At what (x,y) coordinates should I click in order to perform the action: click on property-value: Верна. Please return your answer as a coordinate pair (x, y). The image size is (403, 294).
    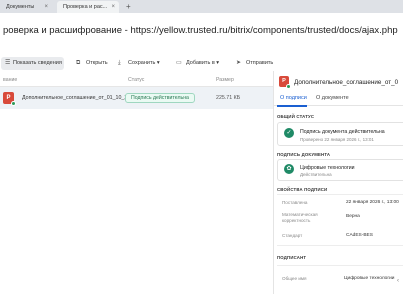
    Looking at the image, I should click on (353, 216).